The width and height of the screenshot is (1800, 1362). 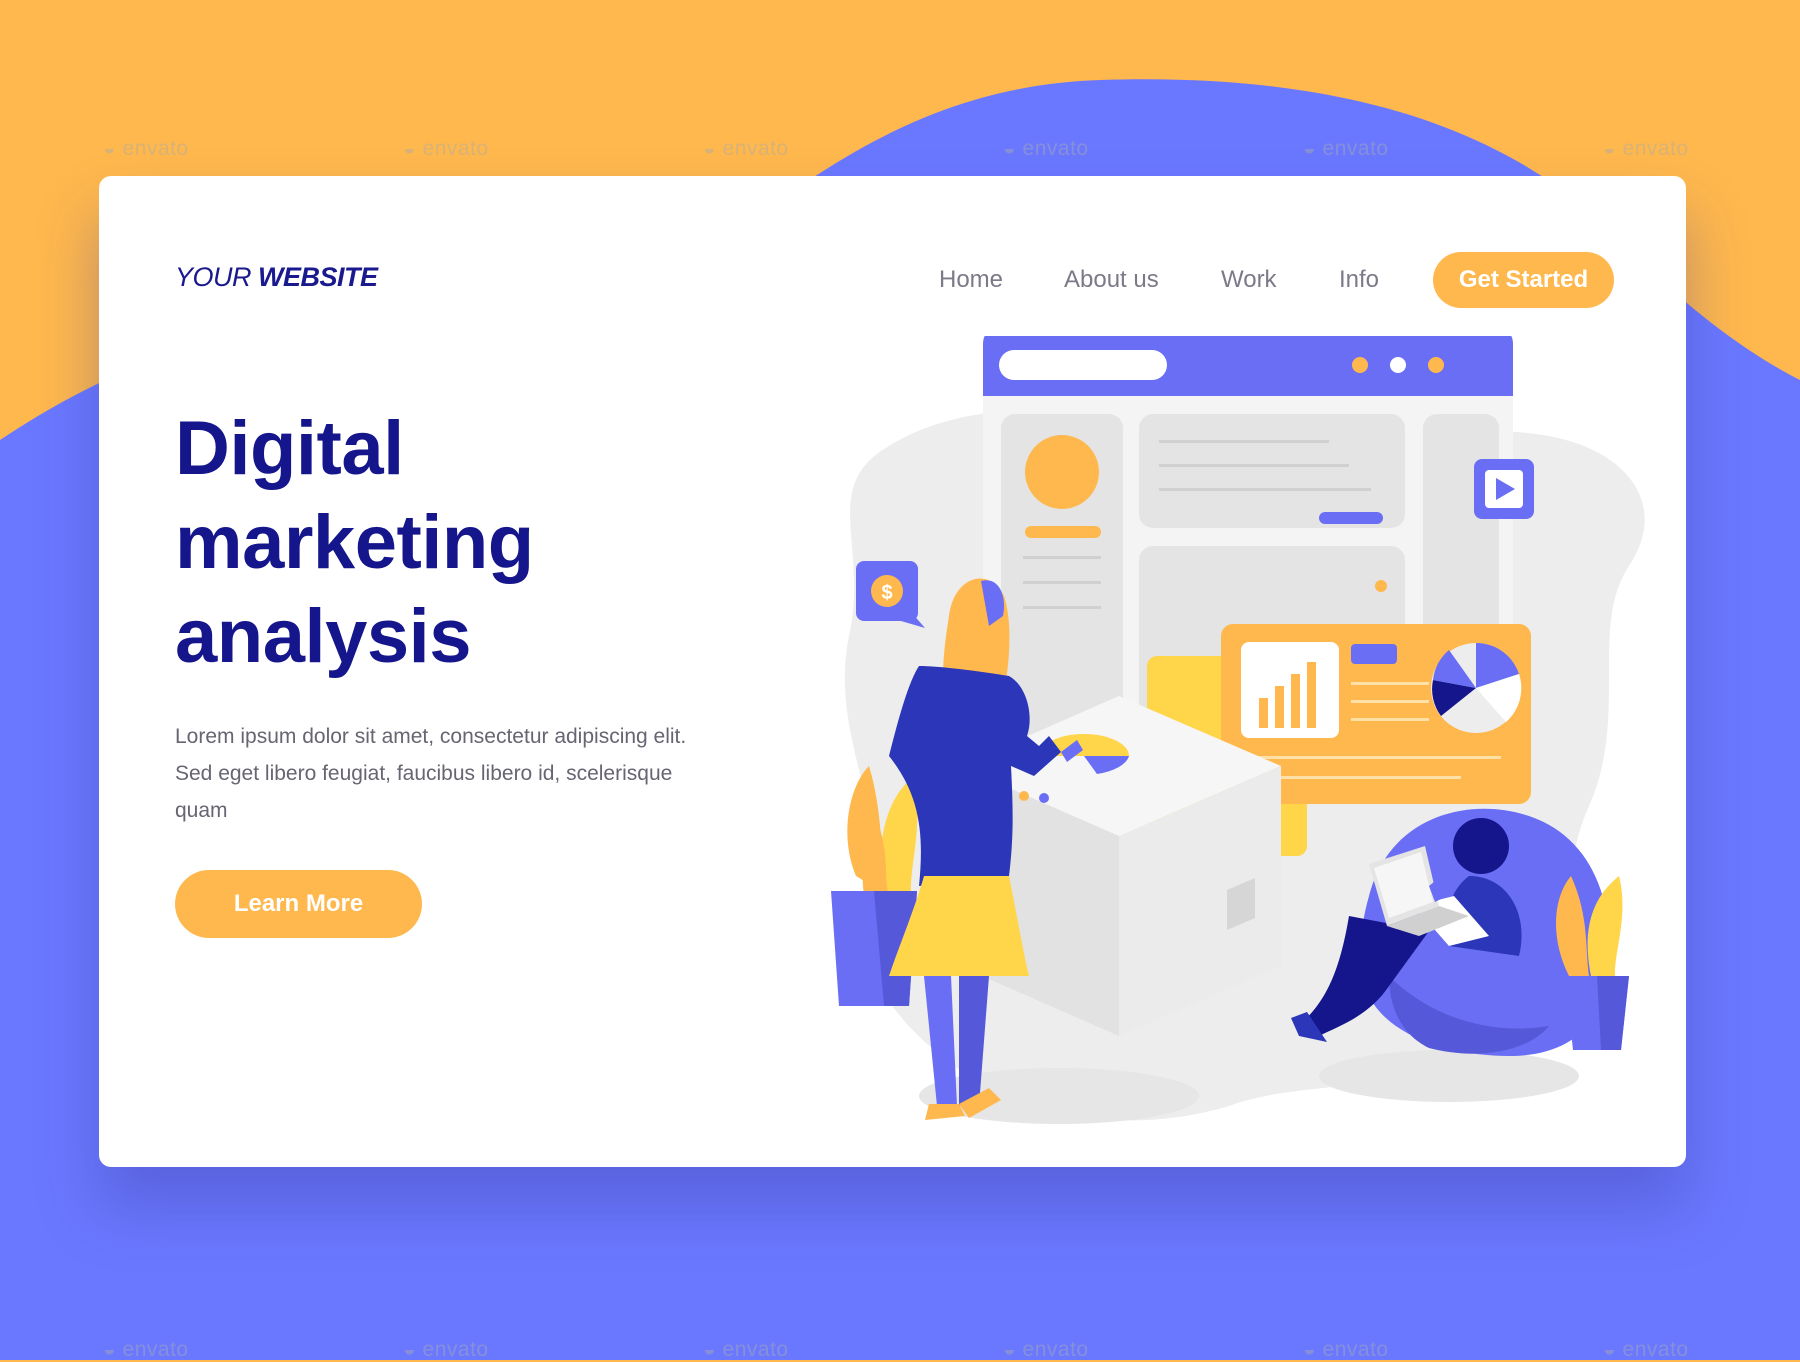 What do you see at coordinates (1523, 280) in the screenshot?
I see `get-started-button: Get Started` at bounding box center [1523, 280].